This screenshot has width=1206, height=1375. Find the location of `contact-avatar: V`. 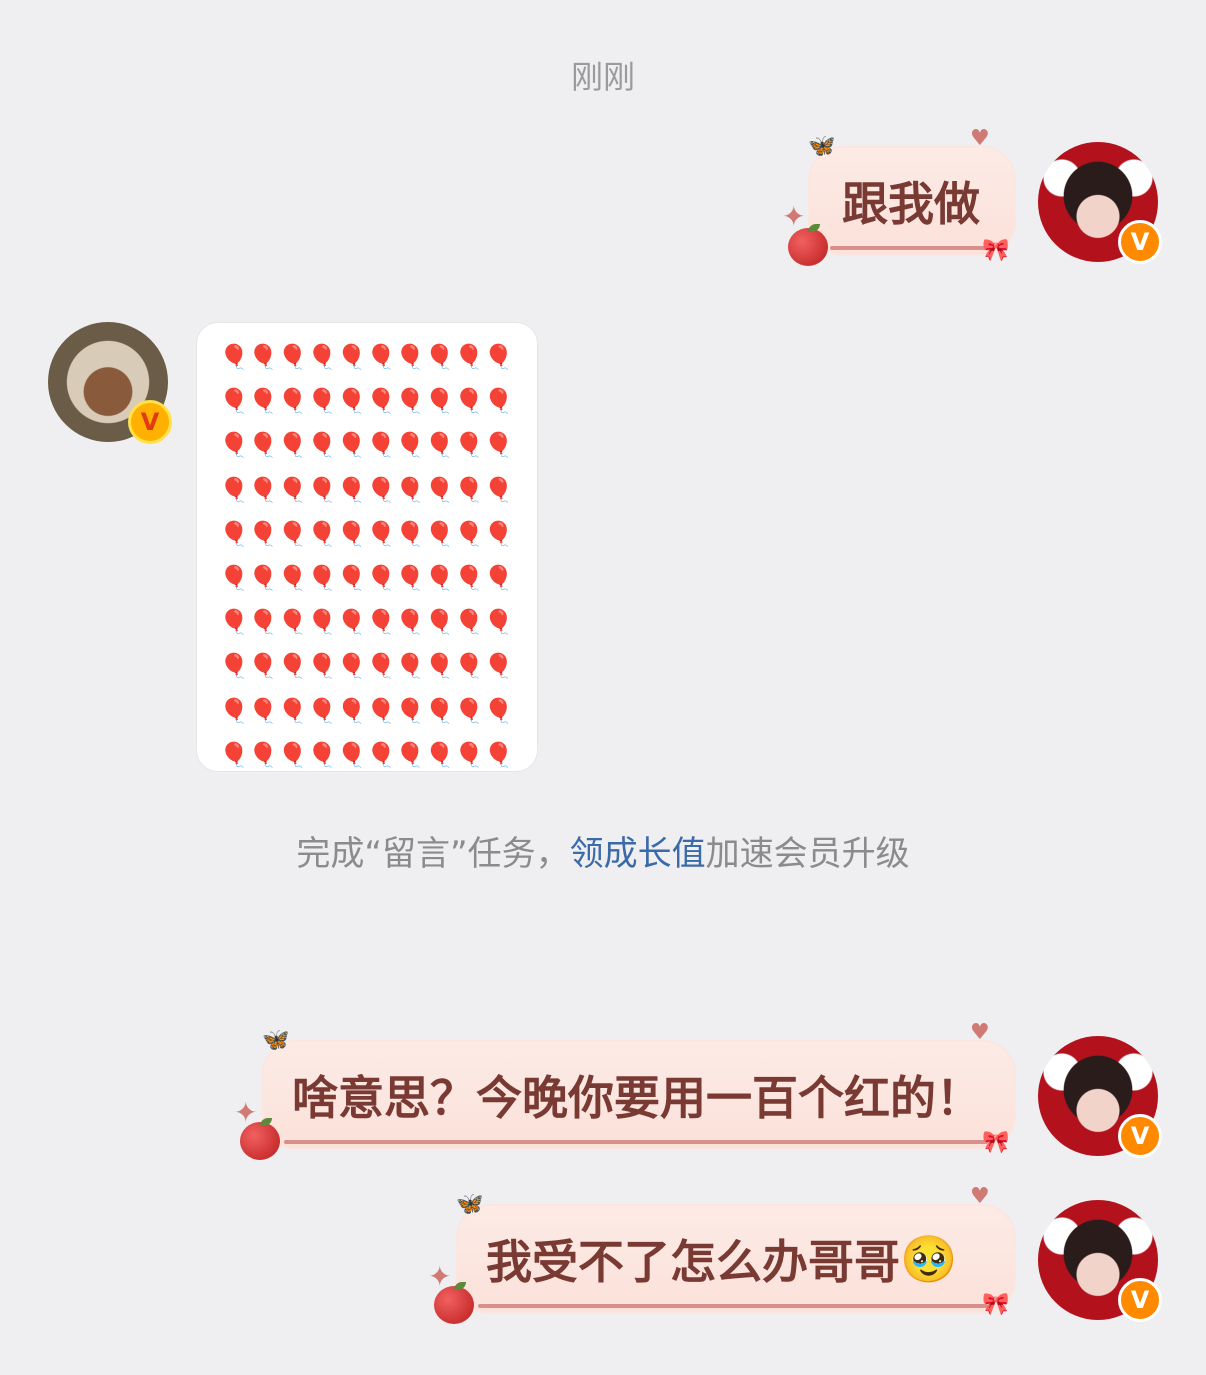

contact-avatar: V is located at coordinates (110, 383).